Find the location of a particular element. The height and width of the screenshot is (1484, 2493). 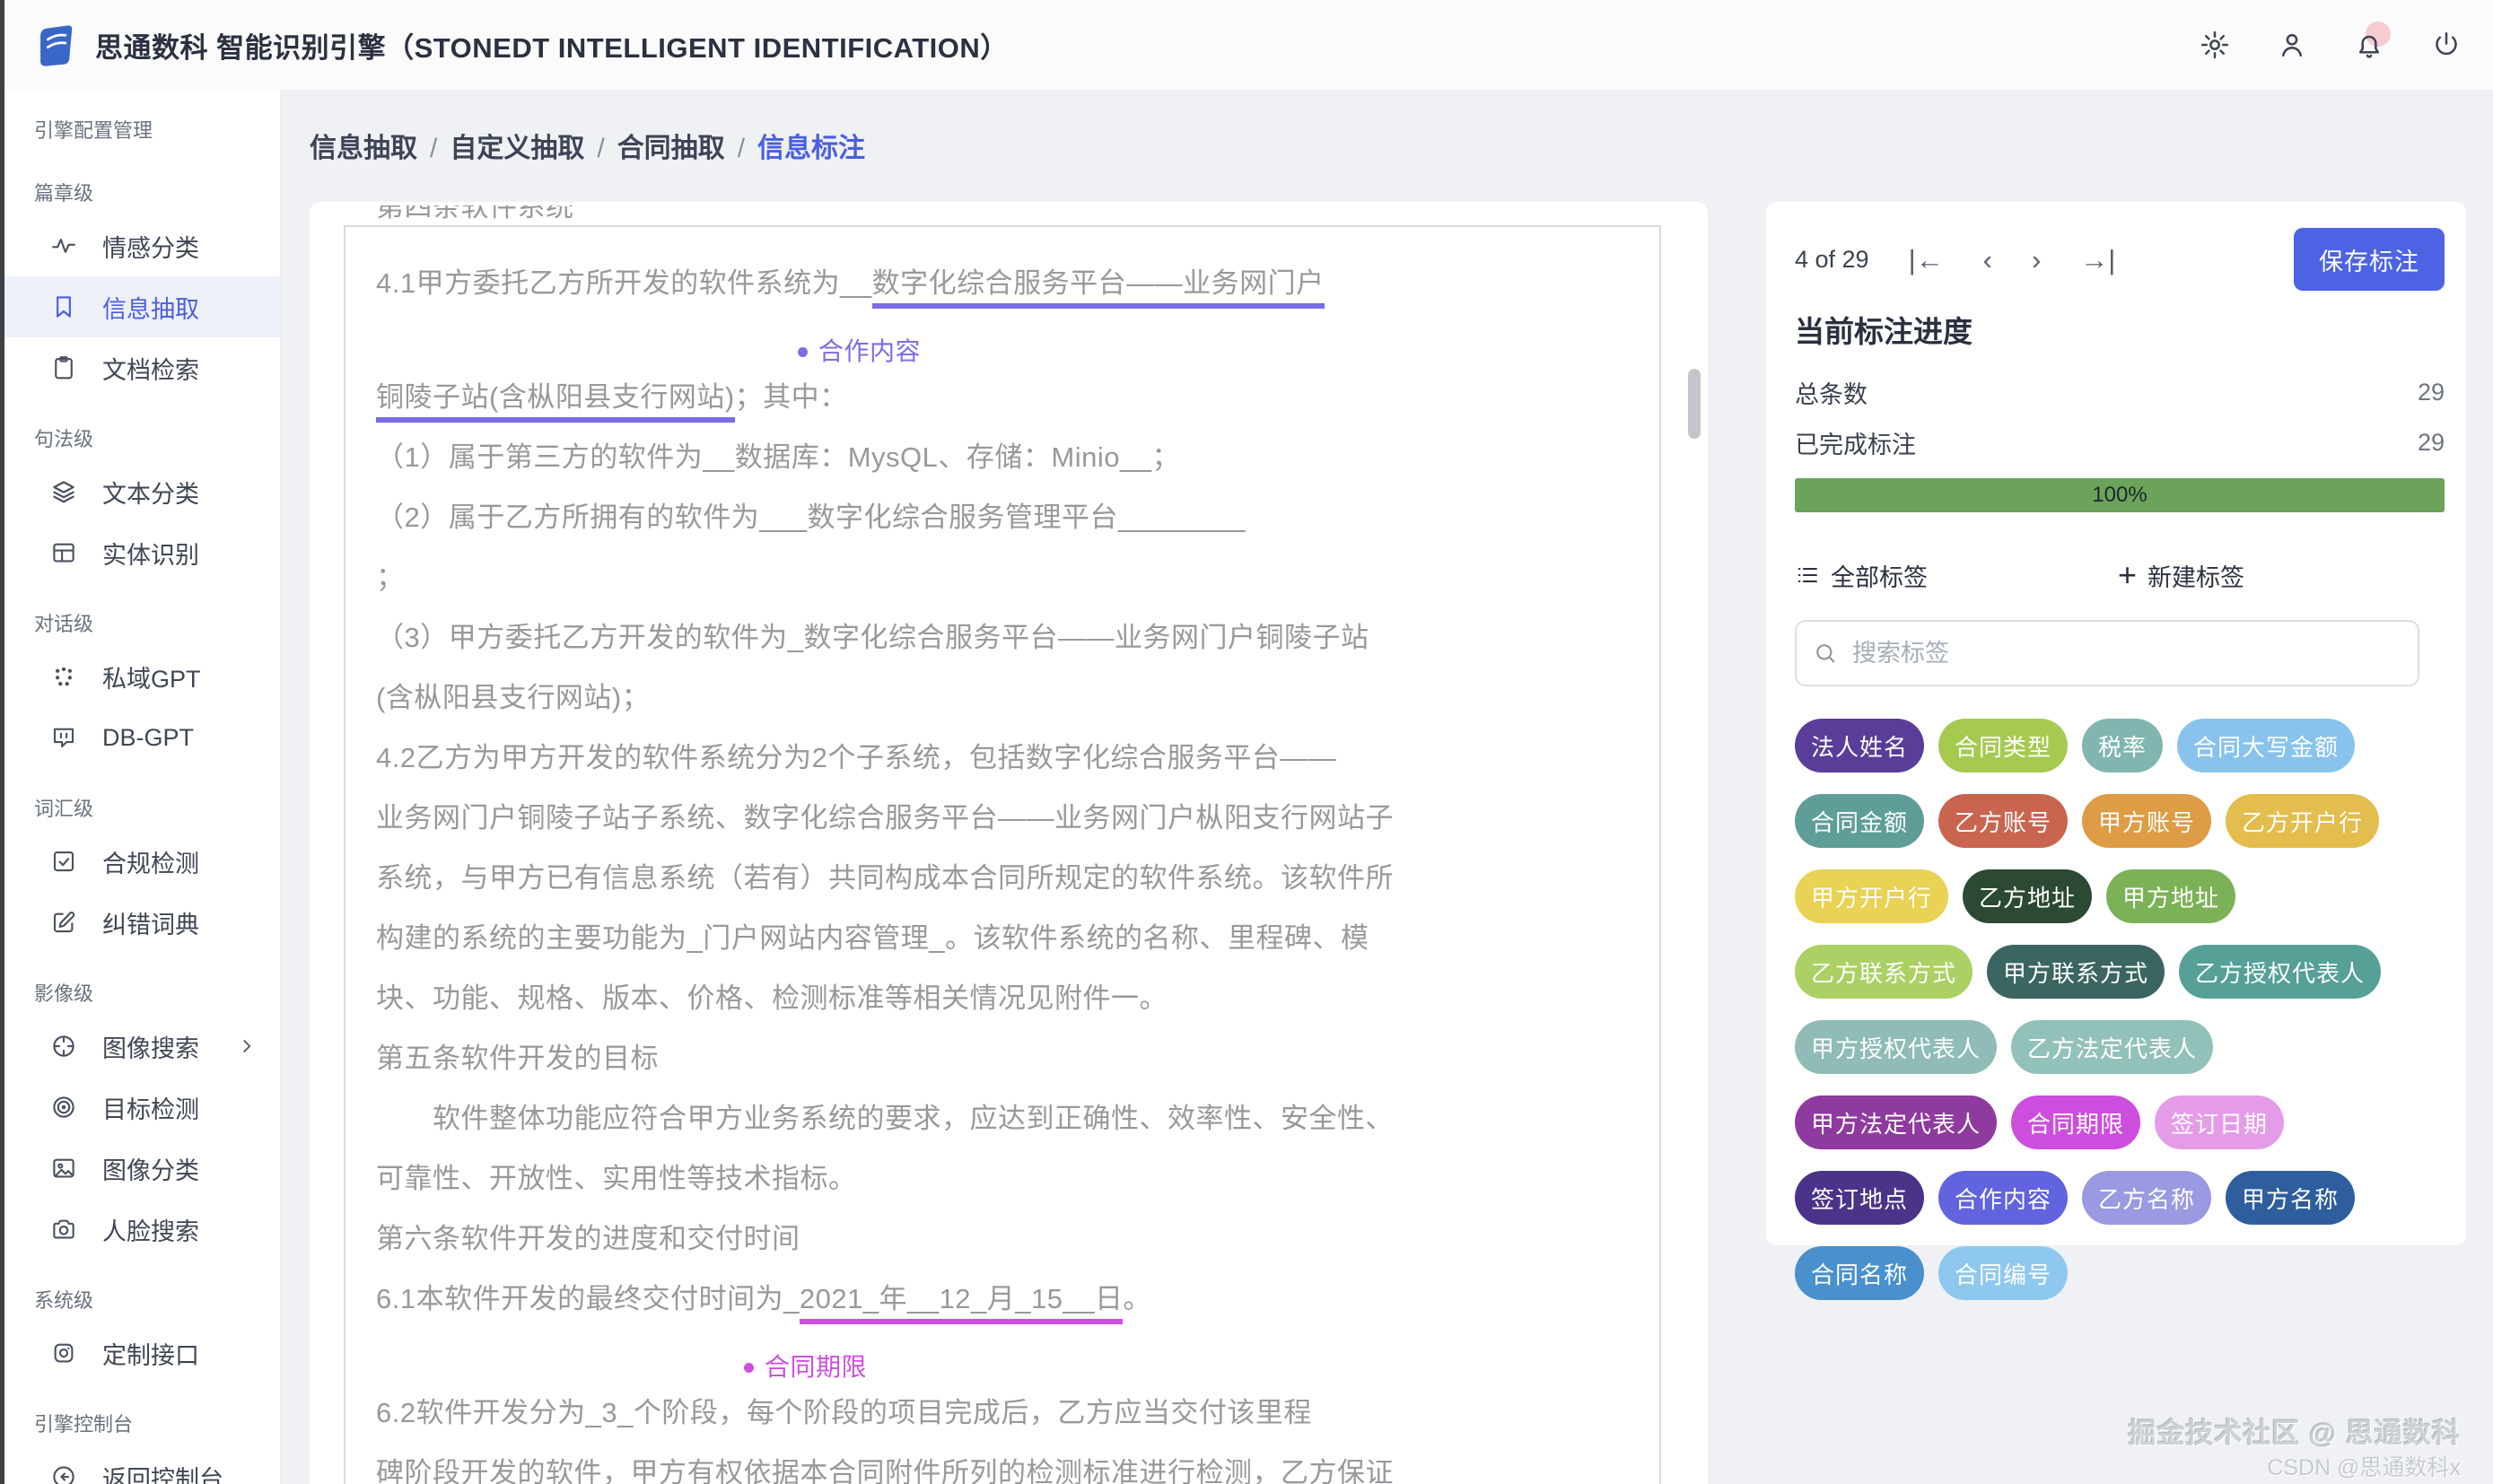

sidebar-section-label: 系统级 is located at coordinates (64, 1300).